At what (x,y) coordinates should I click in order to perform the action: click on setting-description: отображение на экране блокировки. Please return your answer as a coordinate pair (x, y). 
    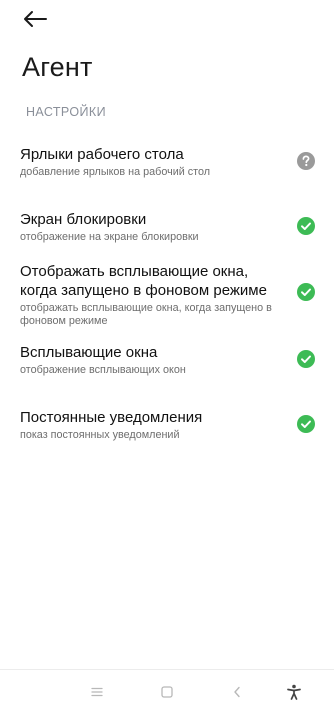
    Looking at the image, I should click on (109, 237).